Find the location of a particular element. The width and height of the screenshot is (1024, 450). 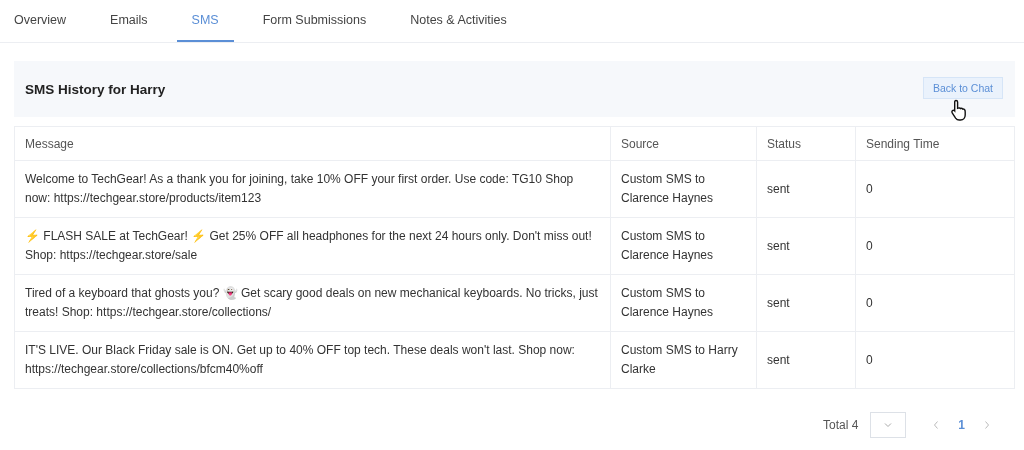

tab: Overview is located at coordinates (41, 21).